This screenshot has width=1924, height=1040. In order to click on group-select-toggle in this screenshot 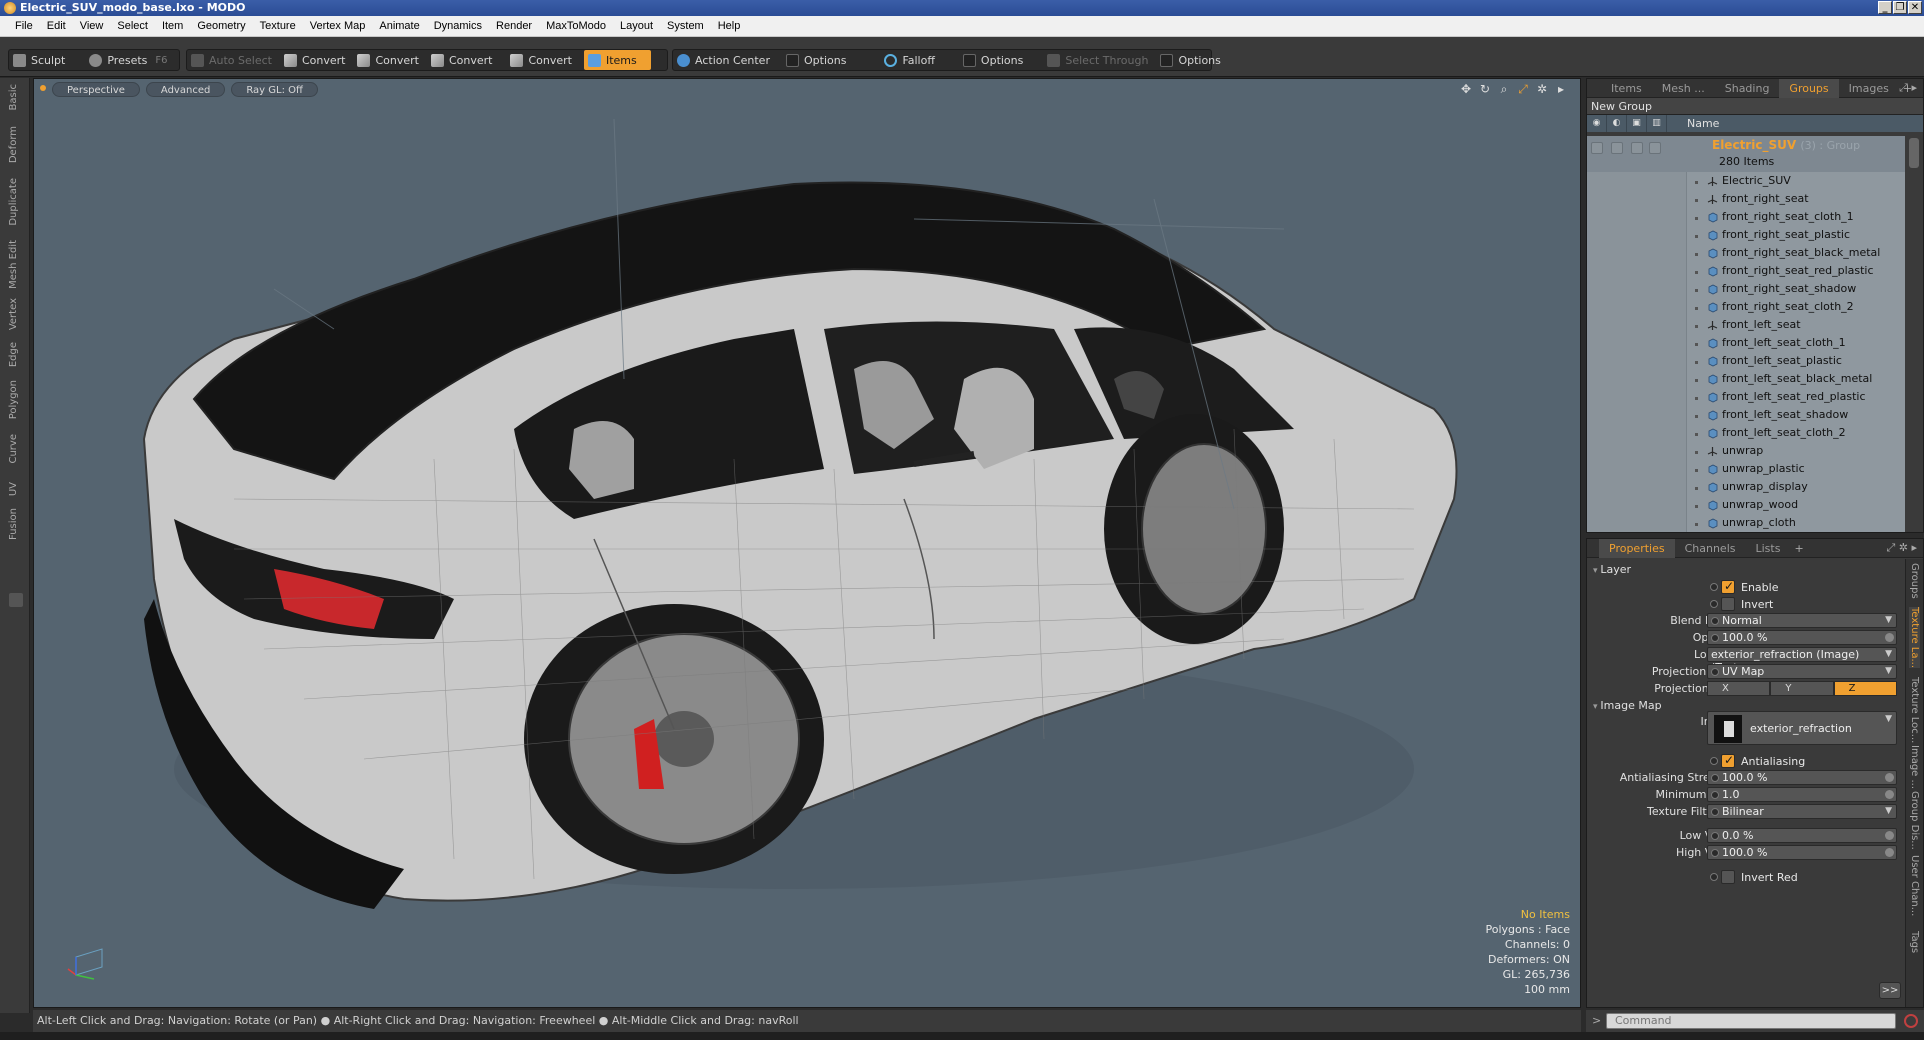, I will do `click(1655, 148)`.